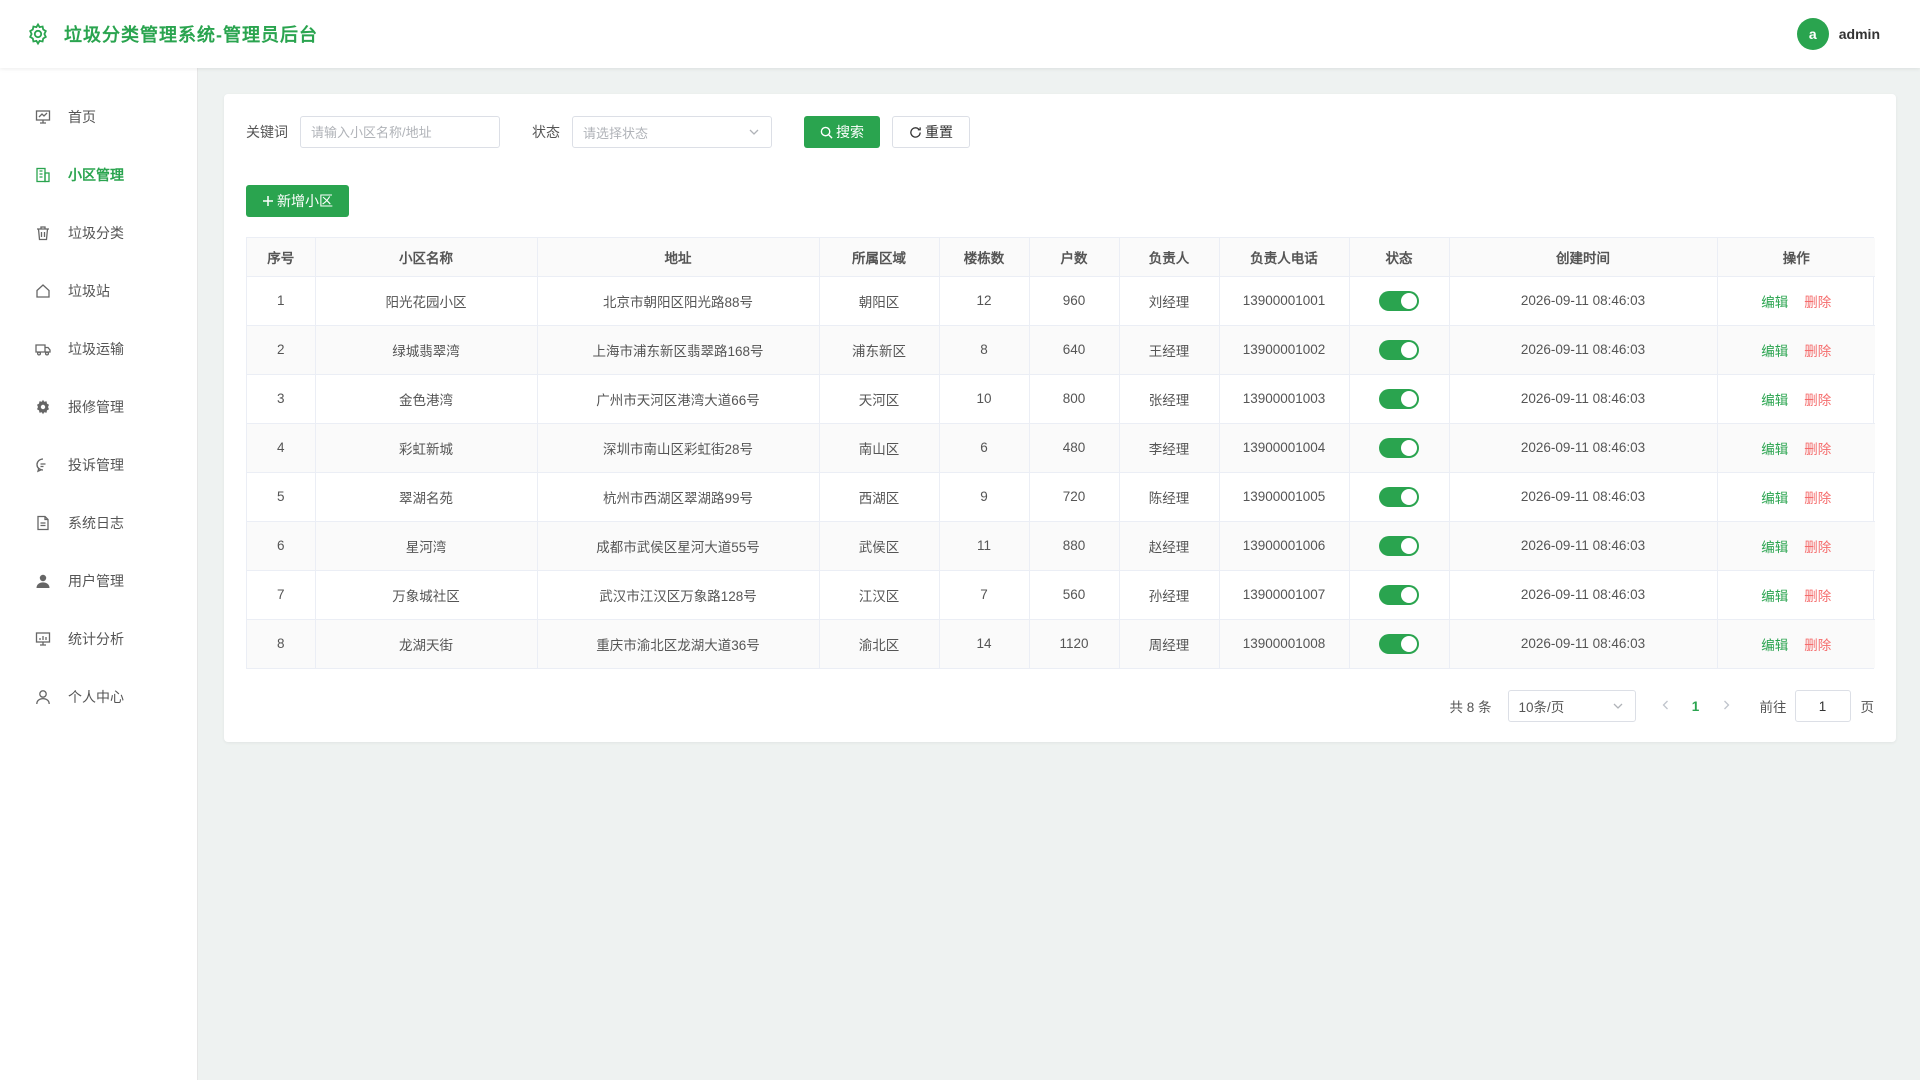  Describe the element at coordinates (1822, 706) in the screenshot. I see `goto-page-input` at that location.